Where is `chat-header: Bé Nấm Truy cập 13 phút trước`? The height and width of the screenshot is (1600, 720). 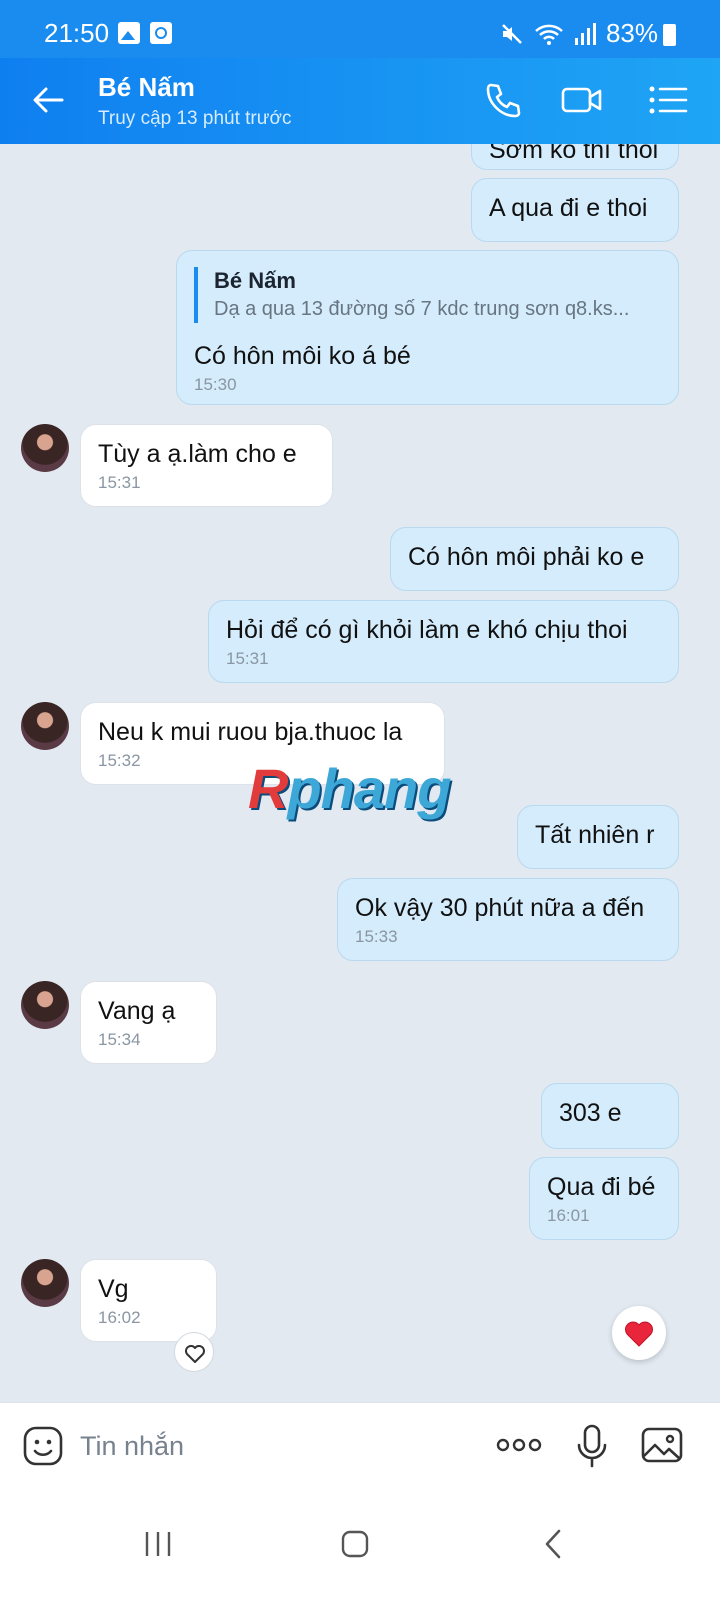 chat-header: Bé Nấm Truy cập 13 phút trước is located at coordinates (360, 101).